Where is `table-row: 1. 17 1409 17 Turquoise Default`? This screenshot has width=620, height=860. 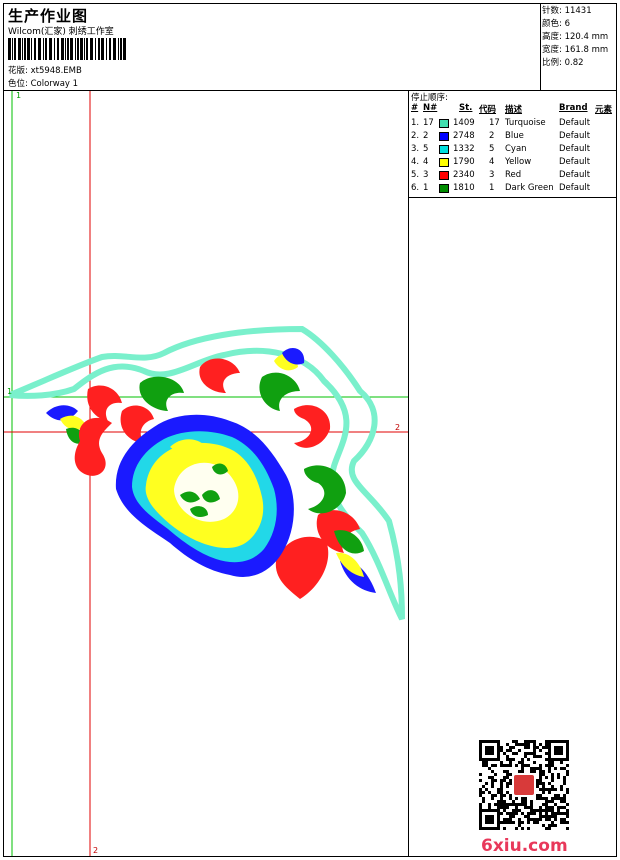
table-row: 1. 17 1409 17 Turquoise Default is located at coordinates (513, 123).